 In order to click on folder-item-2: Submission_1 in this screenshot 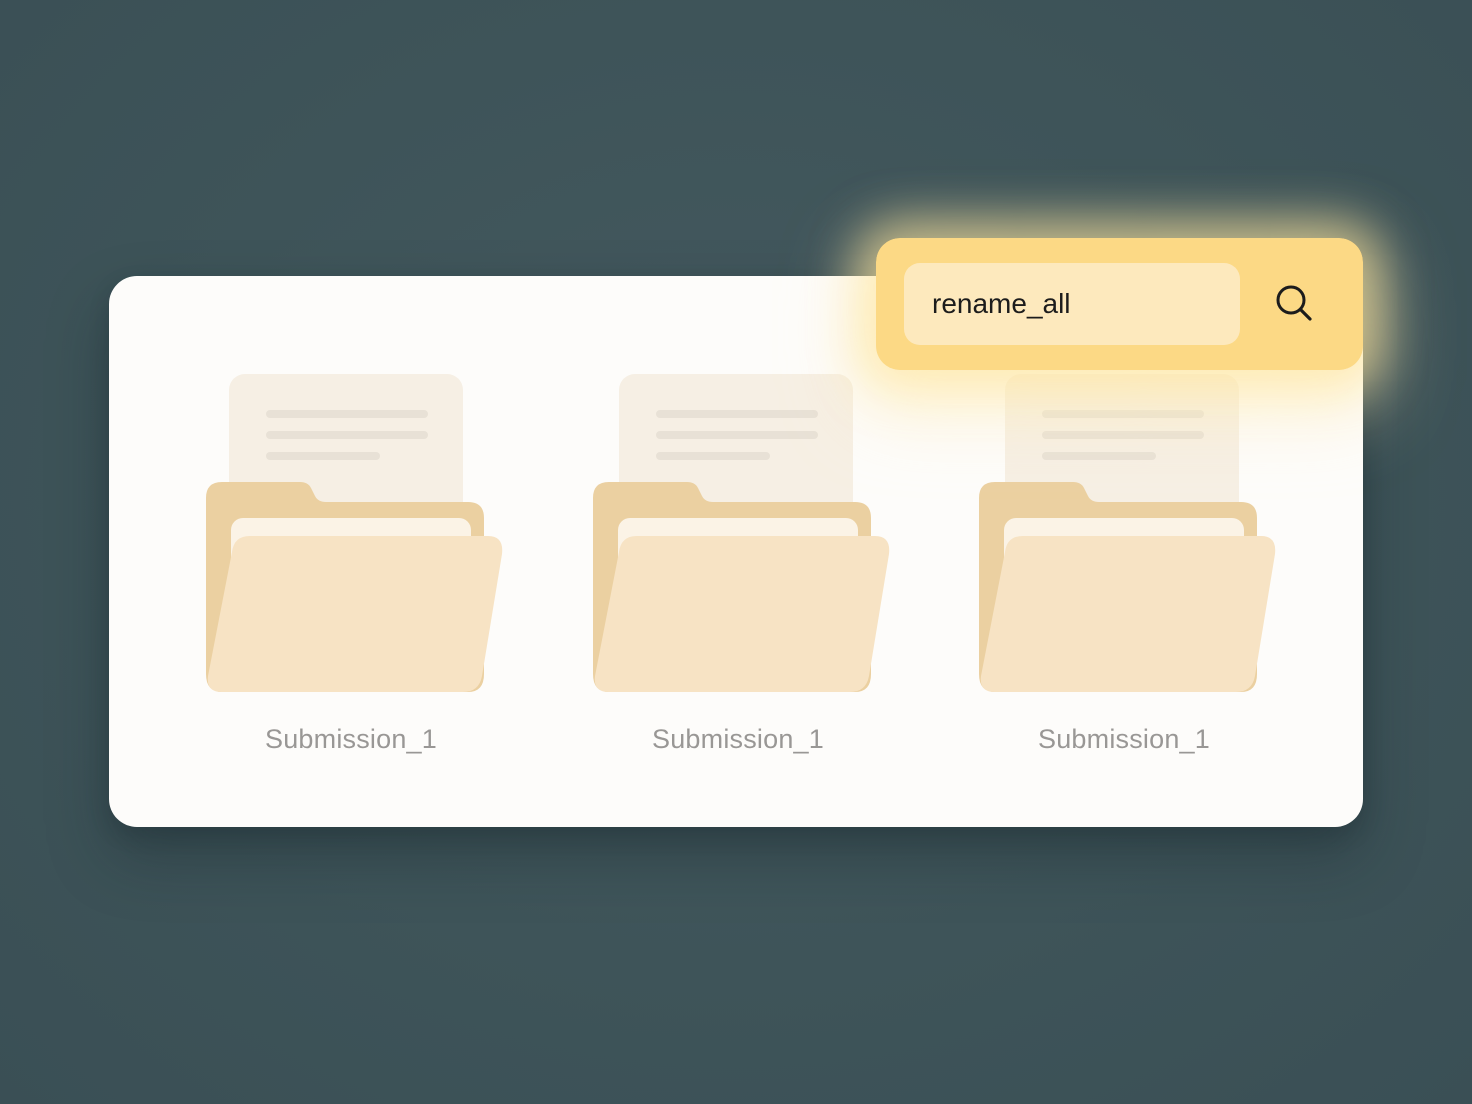, I will do `click(743, 574)`.